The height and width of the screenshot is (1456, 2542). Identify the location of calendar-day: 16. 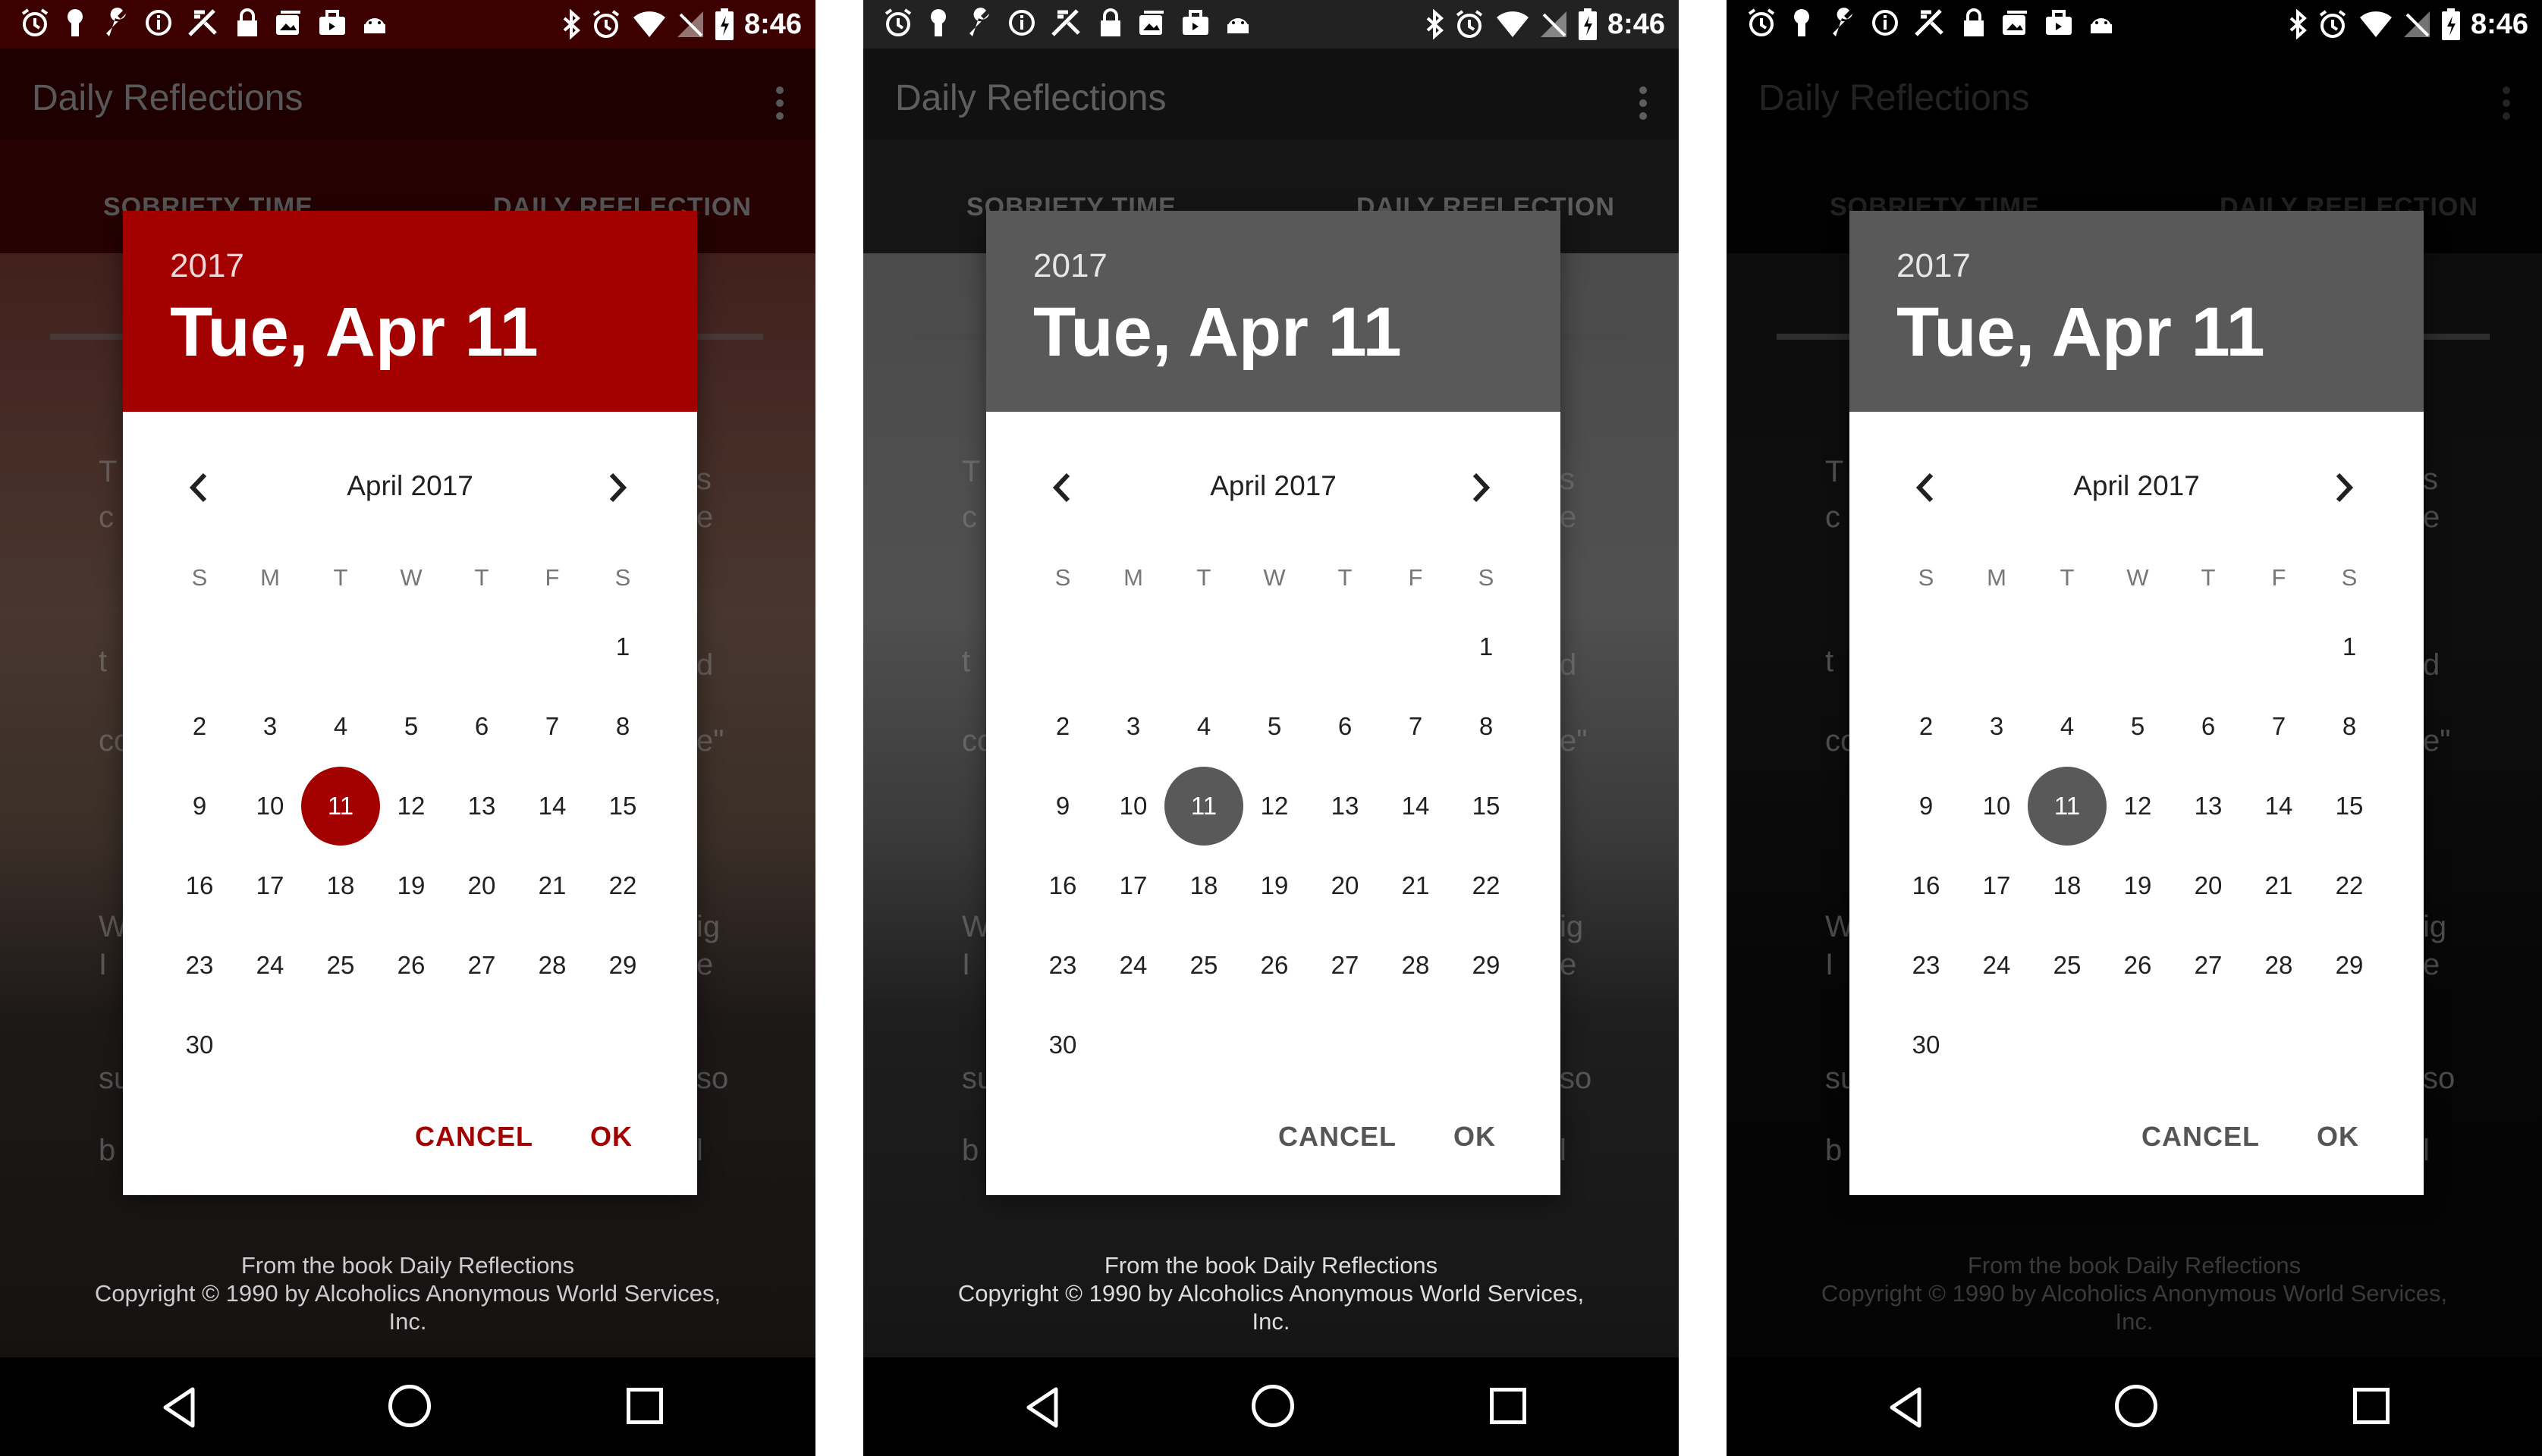
(1926, 885).